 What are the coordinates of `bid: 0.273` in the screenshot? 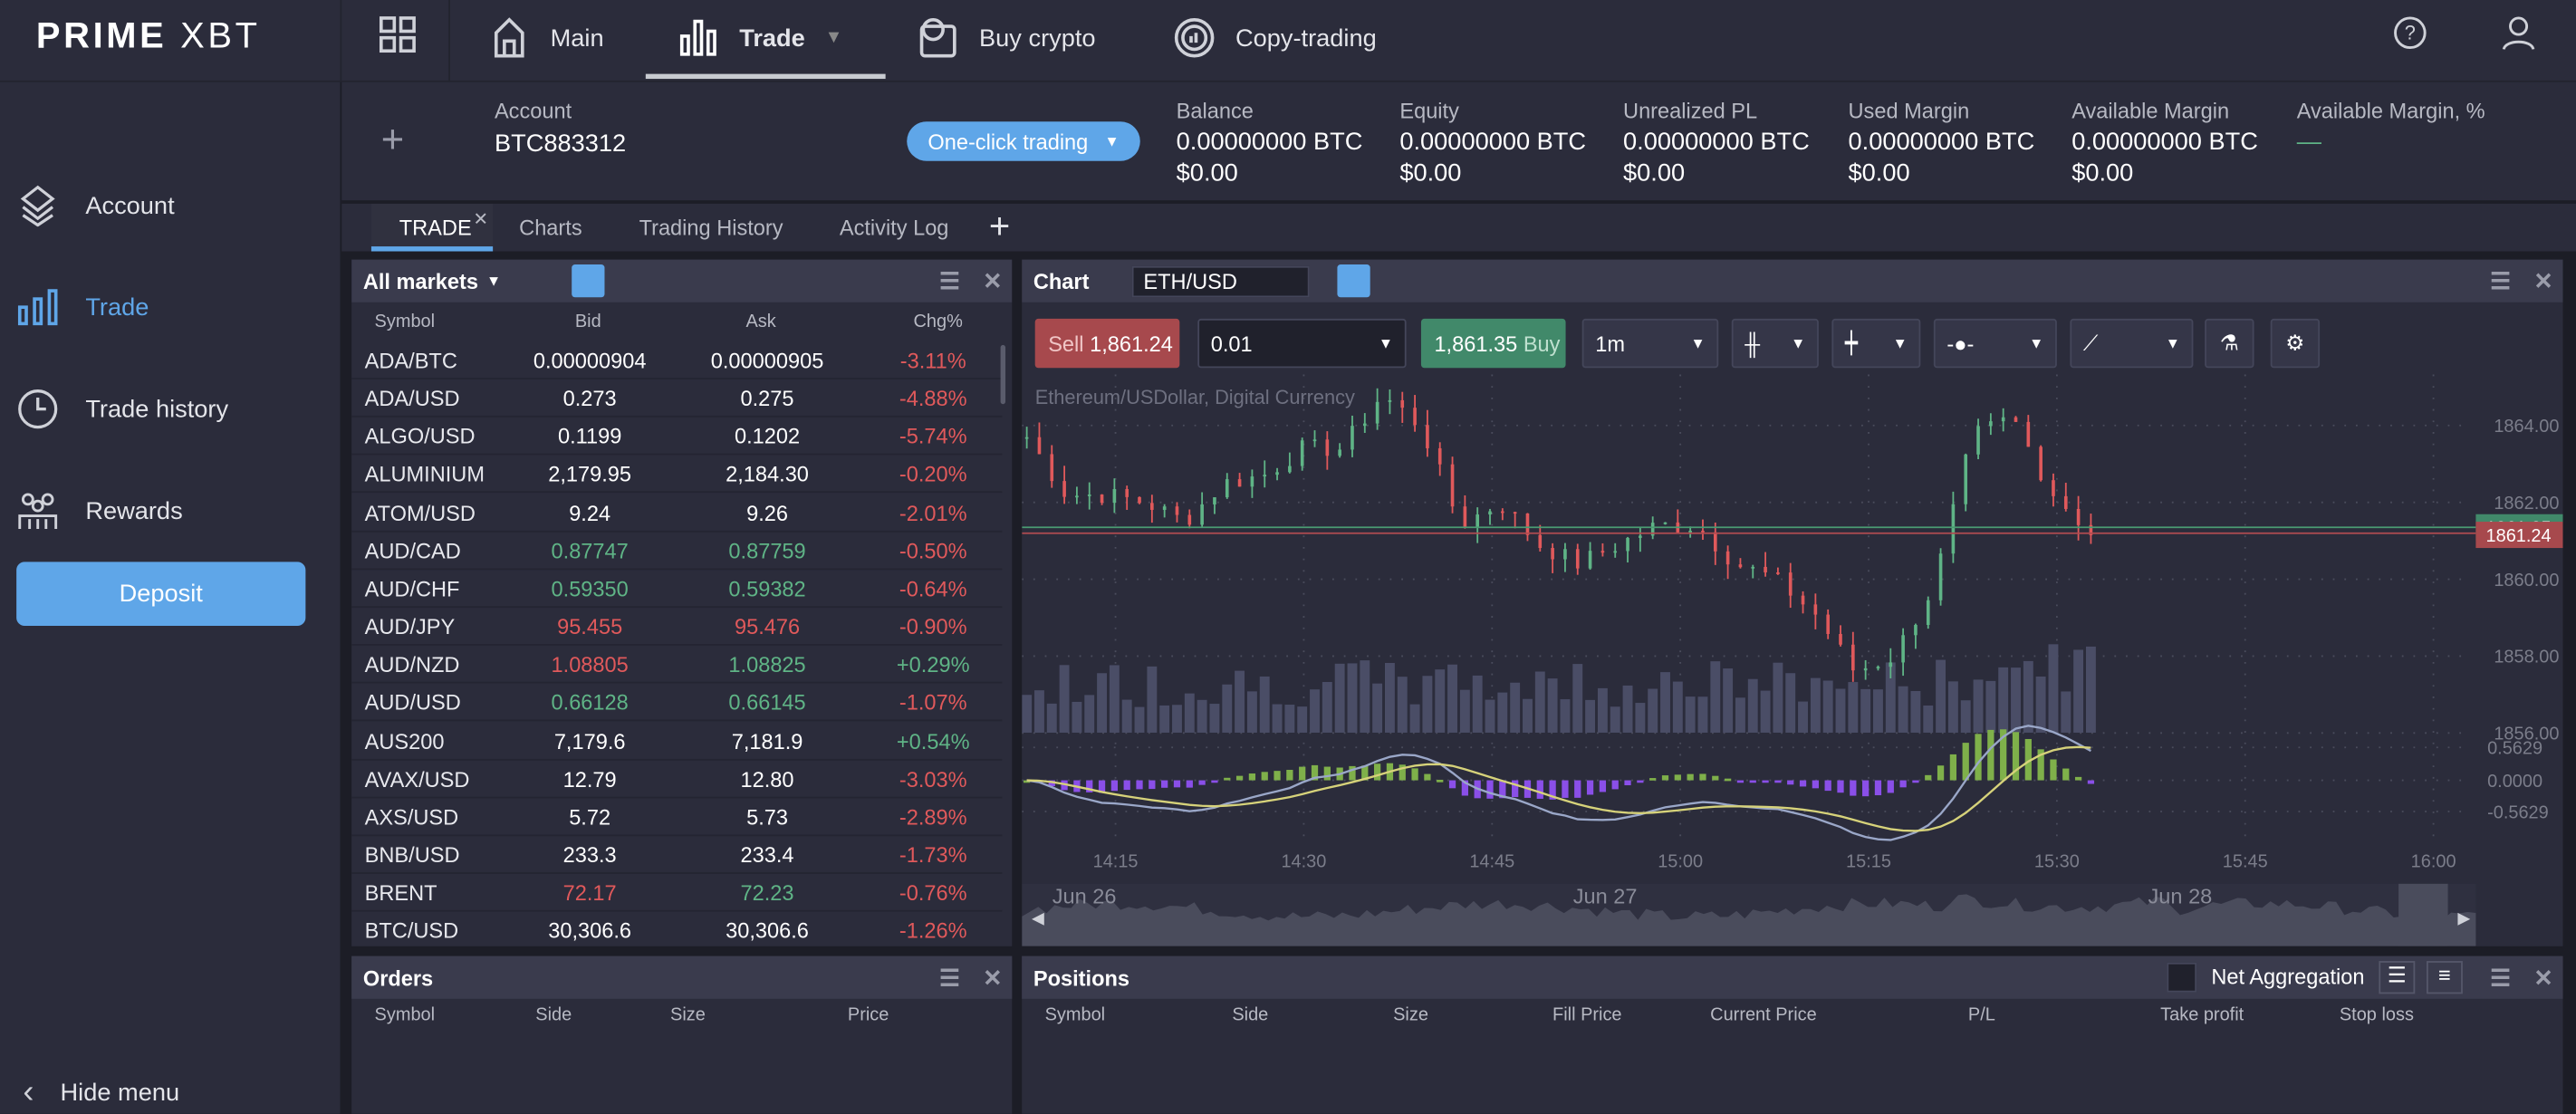 It's located at (589, 398).